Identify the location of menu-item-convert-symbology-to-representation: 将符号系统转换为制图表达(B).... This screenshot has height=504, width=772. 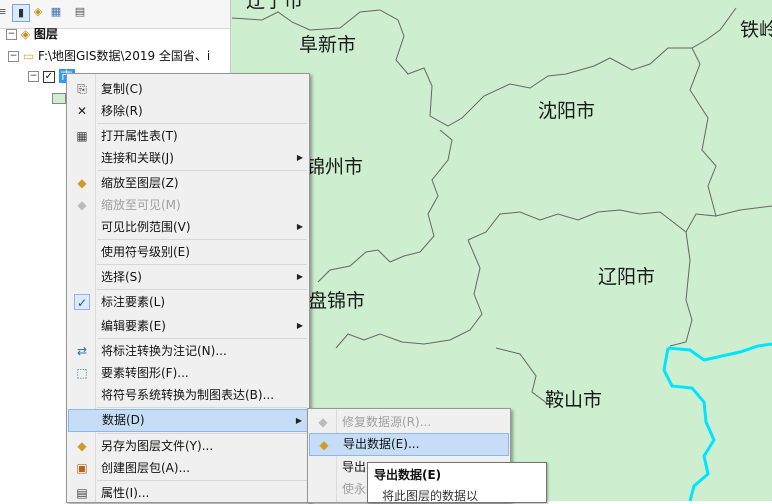
(188, 395).